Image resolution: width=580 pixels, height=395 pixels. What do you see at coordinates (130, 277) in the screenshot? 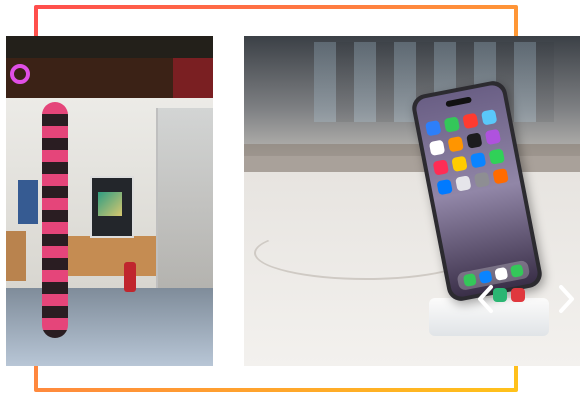
I see `fire-extinguisher` at bounding box center [130, 277].